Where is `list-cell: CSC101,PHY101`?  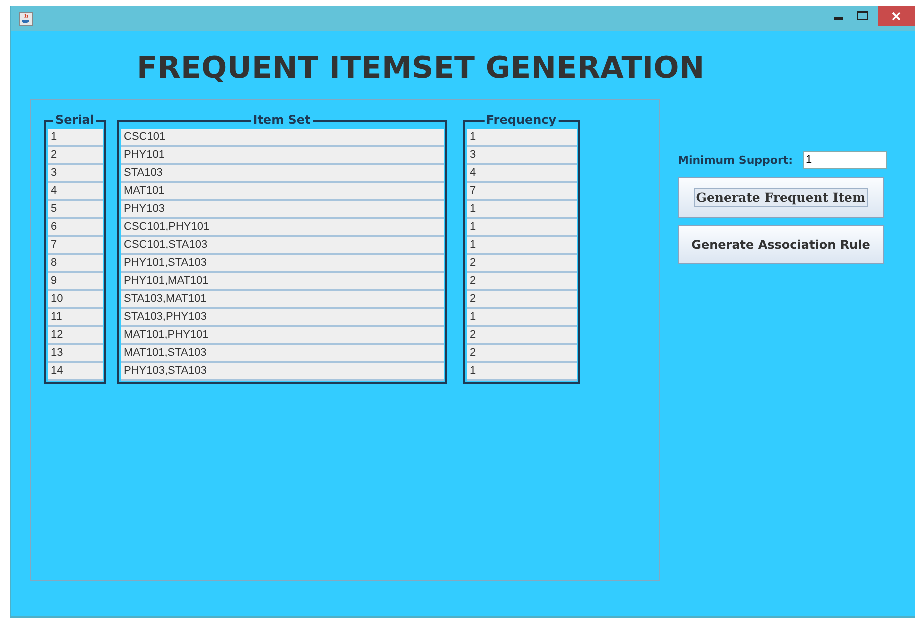 list-cell: CSC101,PHY101 is located at coordinates (282, 228).